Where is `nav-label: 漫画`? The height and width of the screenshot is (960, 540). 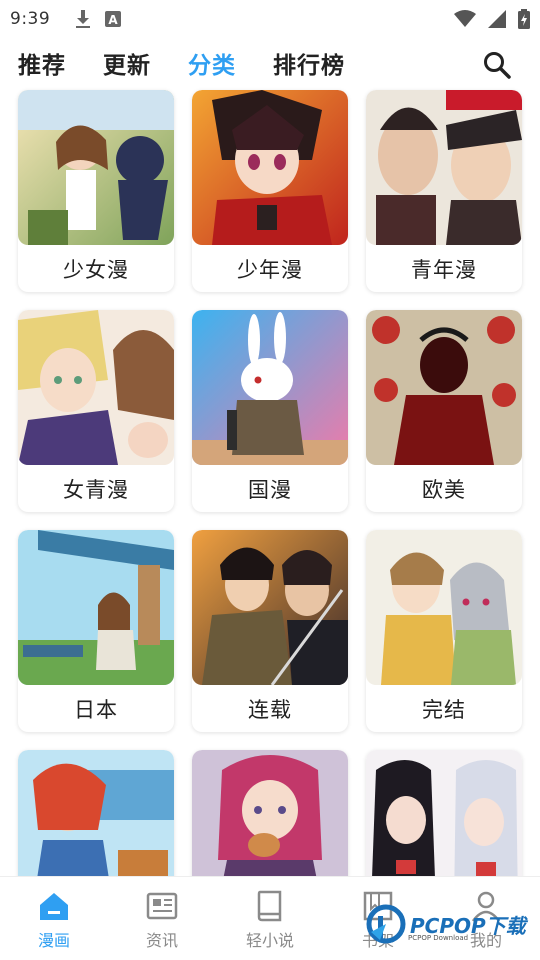 nav-label: 漫画 is located at coordinates (53, 940).